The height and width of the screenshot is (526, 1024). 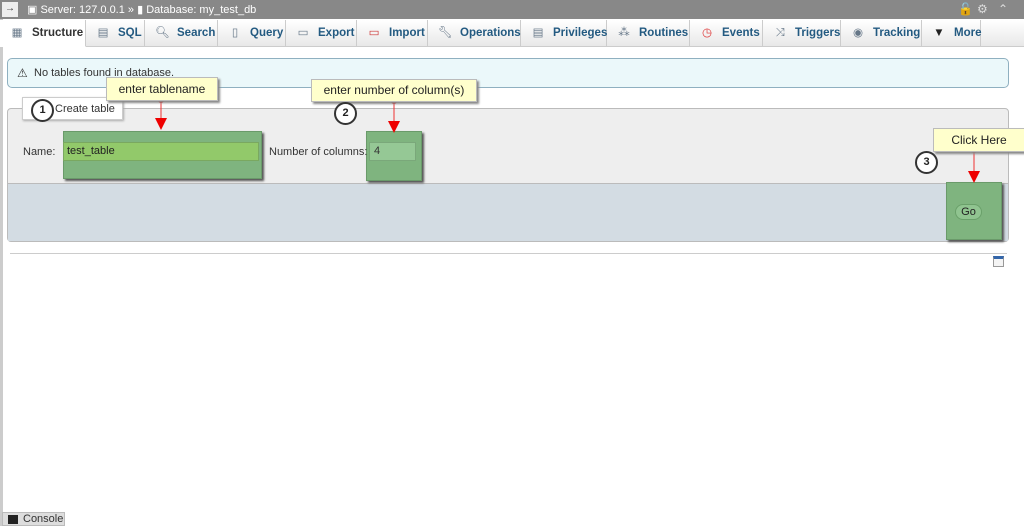 I want to click on callout-arrows, so click(x=567, y=140).